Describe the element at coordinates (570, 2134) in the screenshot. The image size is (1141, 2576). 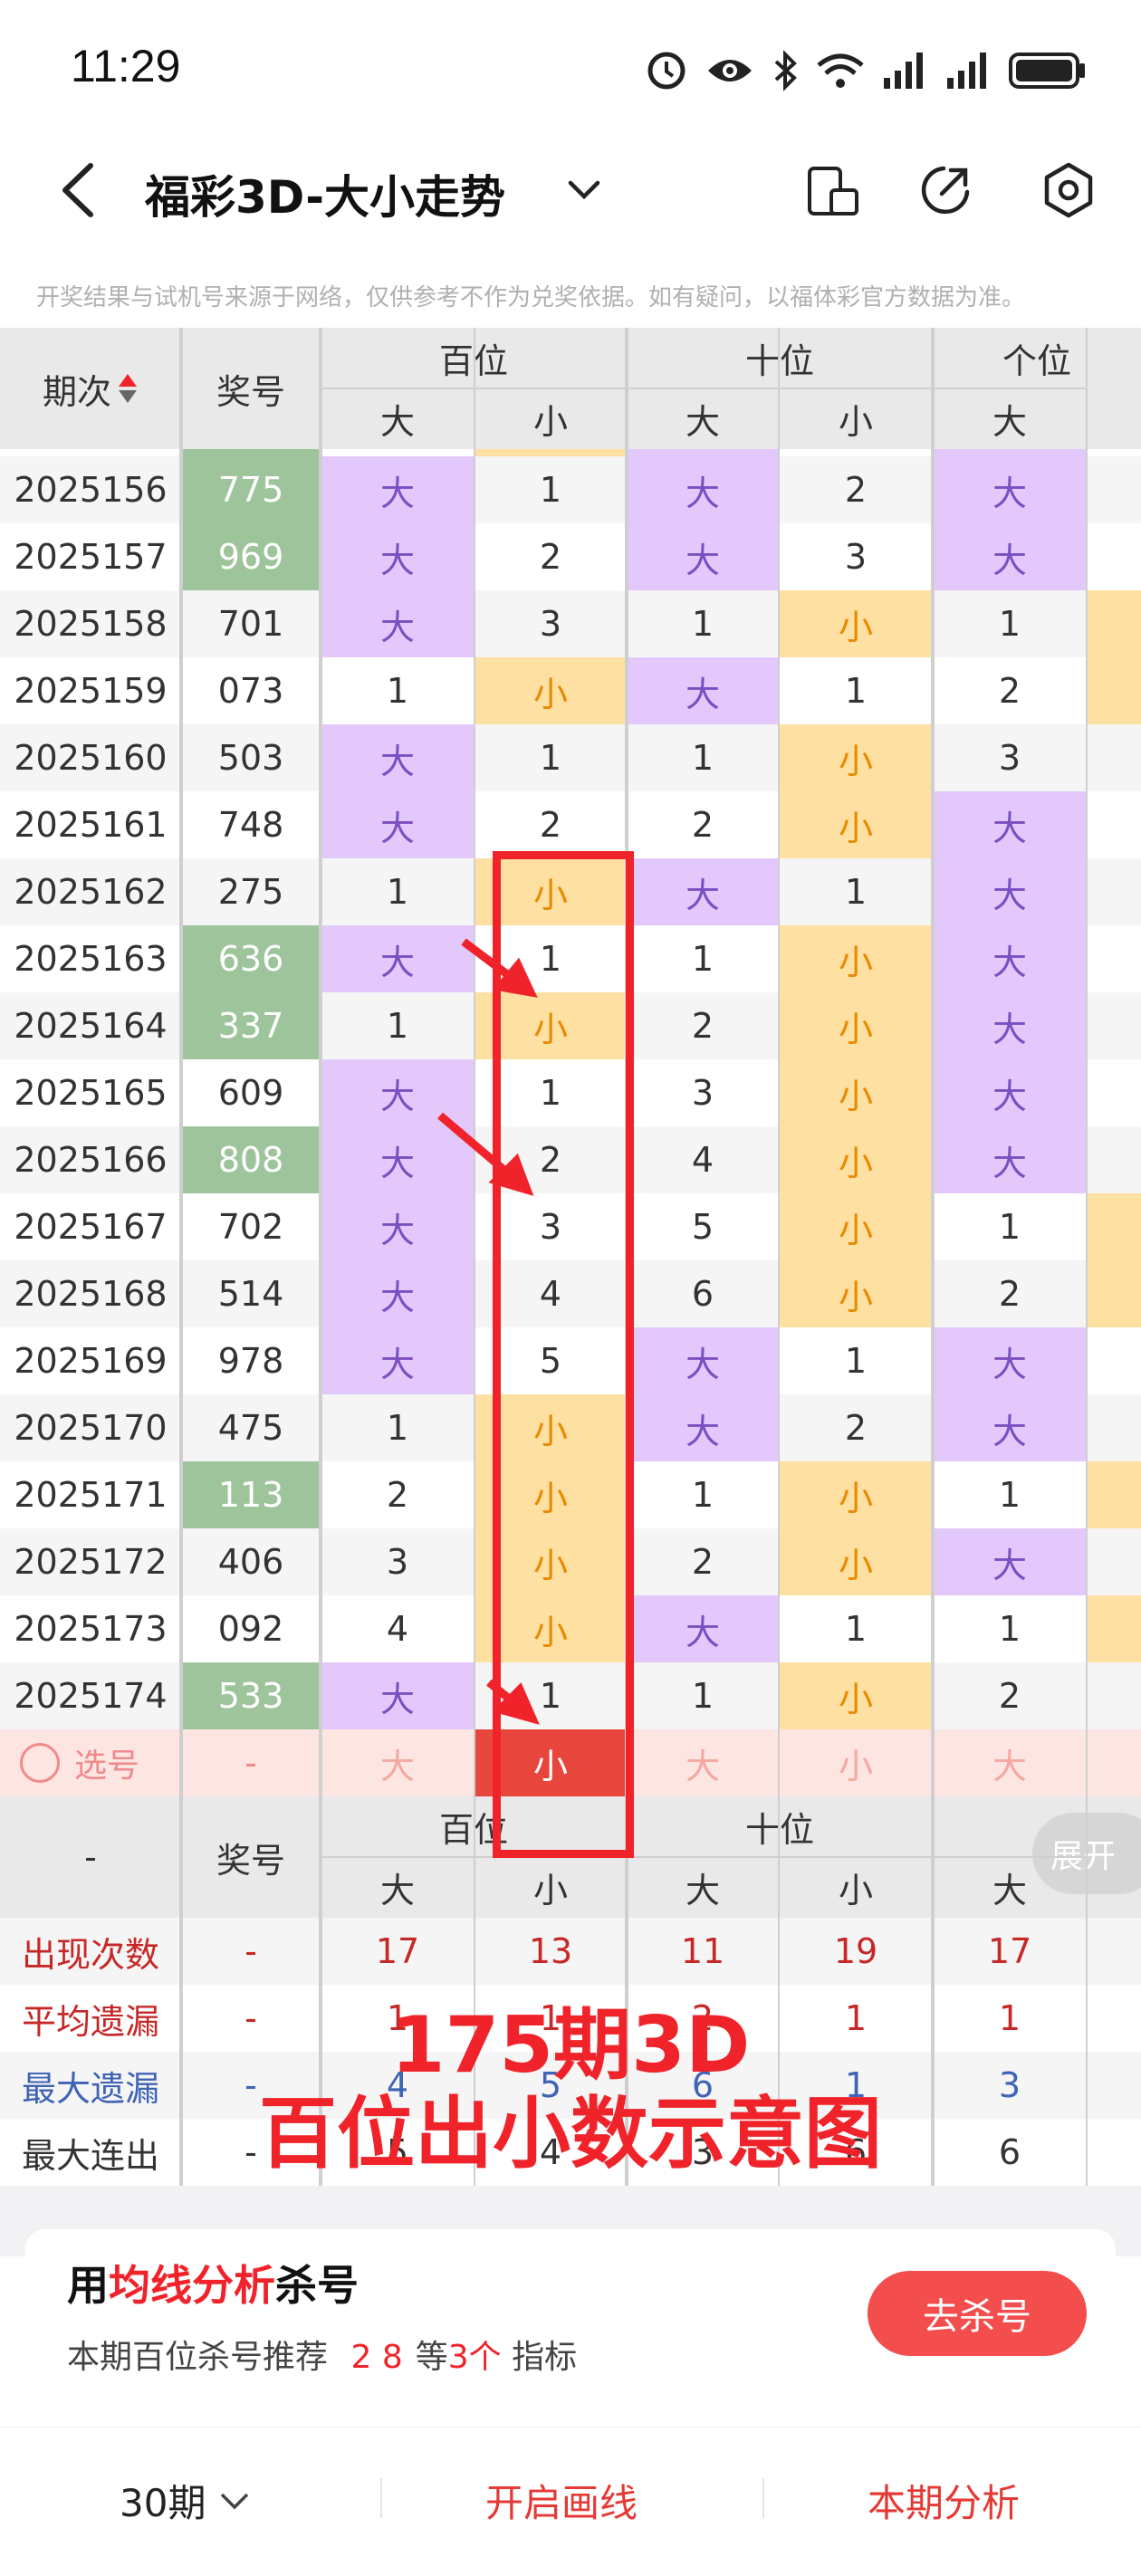
I see `overlay-caption-line2: 百位出小数示意图` at that location.